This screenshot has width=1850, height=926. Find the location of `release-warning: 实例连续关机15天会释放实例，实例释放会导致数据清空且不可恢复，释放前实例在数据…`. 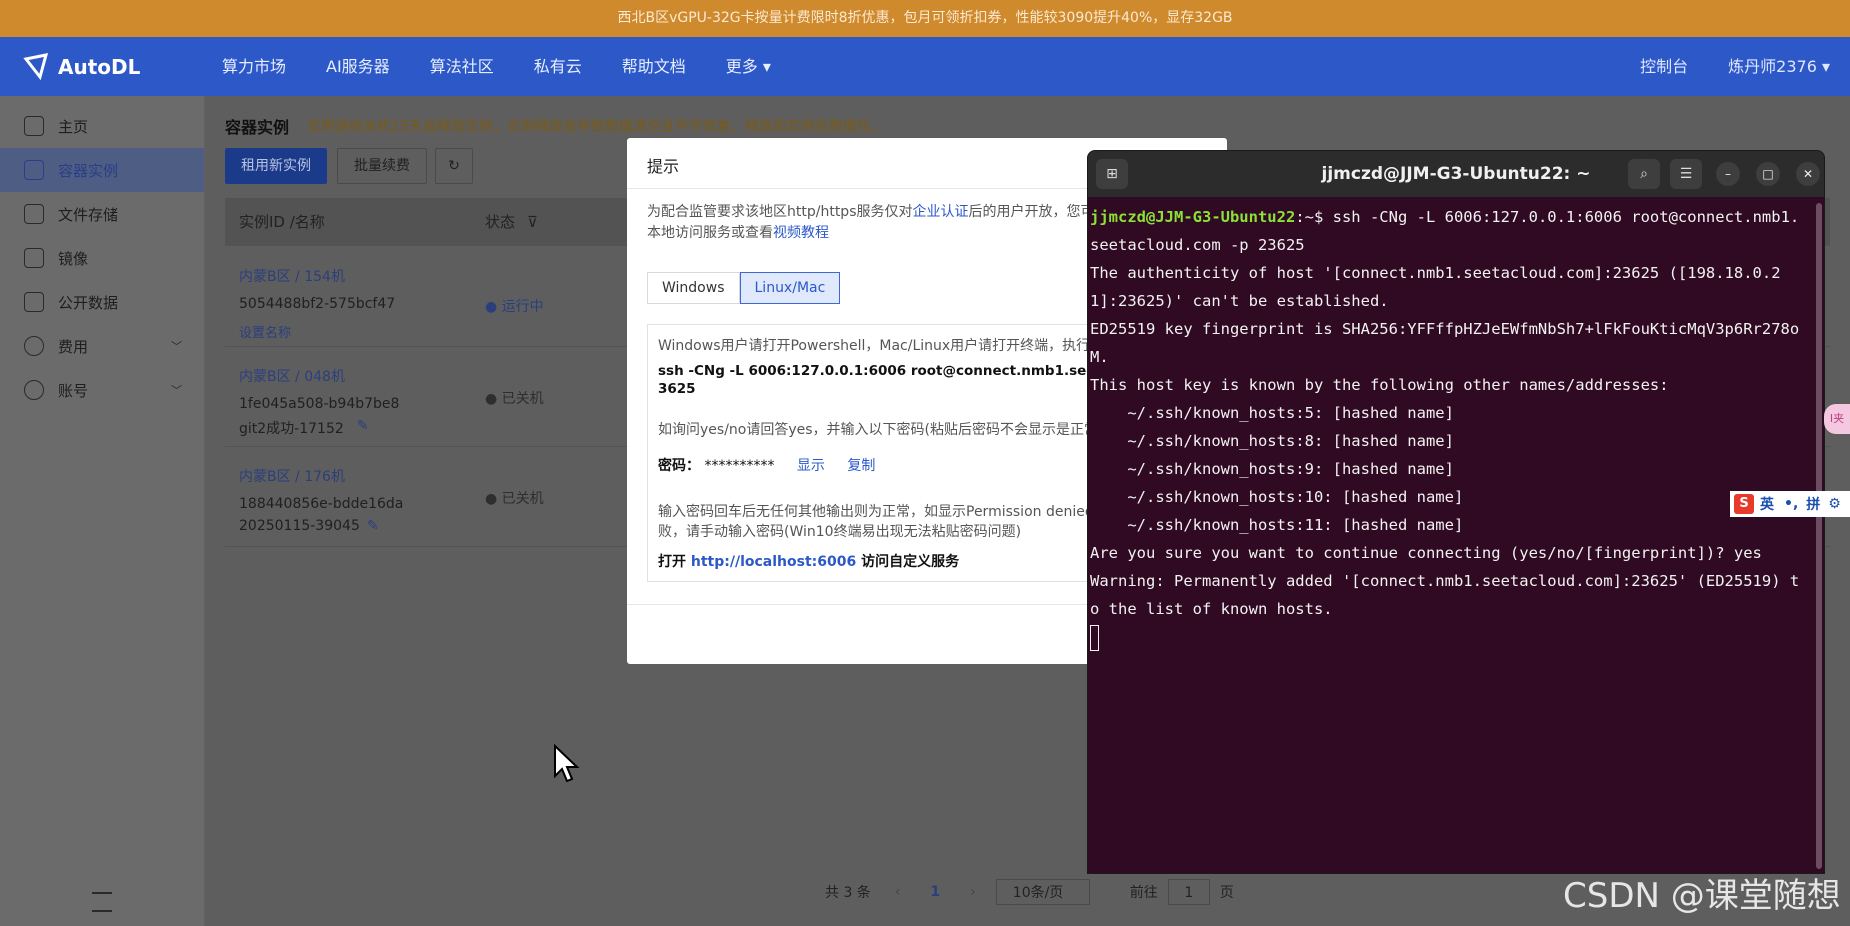

release-warning: 实例连续关机15天会释放实例，实例释放会导致数据清空且不可恢复，释放前实例在数据… is located at coordinates (596, 127).